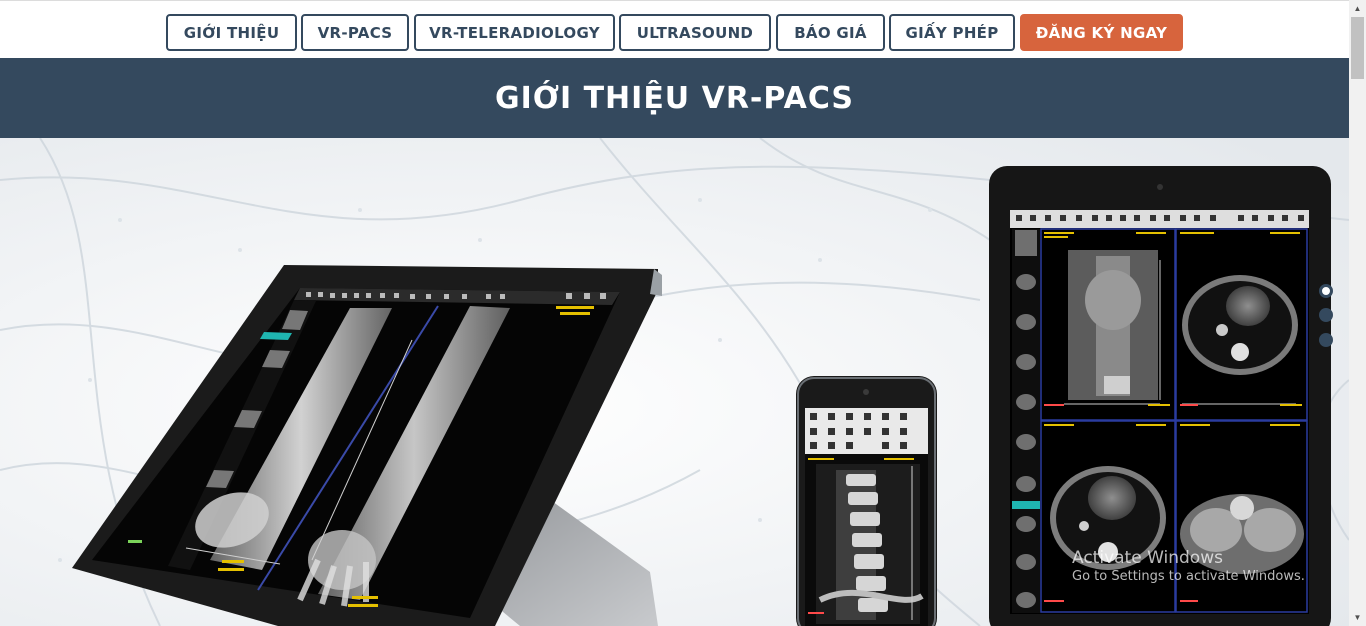  Describe the element at coordinates (1101, 32) in the screenshot. I see `register-now-button: ĐĂNG KÝ NGAY` at that location.